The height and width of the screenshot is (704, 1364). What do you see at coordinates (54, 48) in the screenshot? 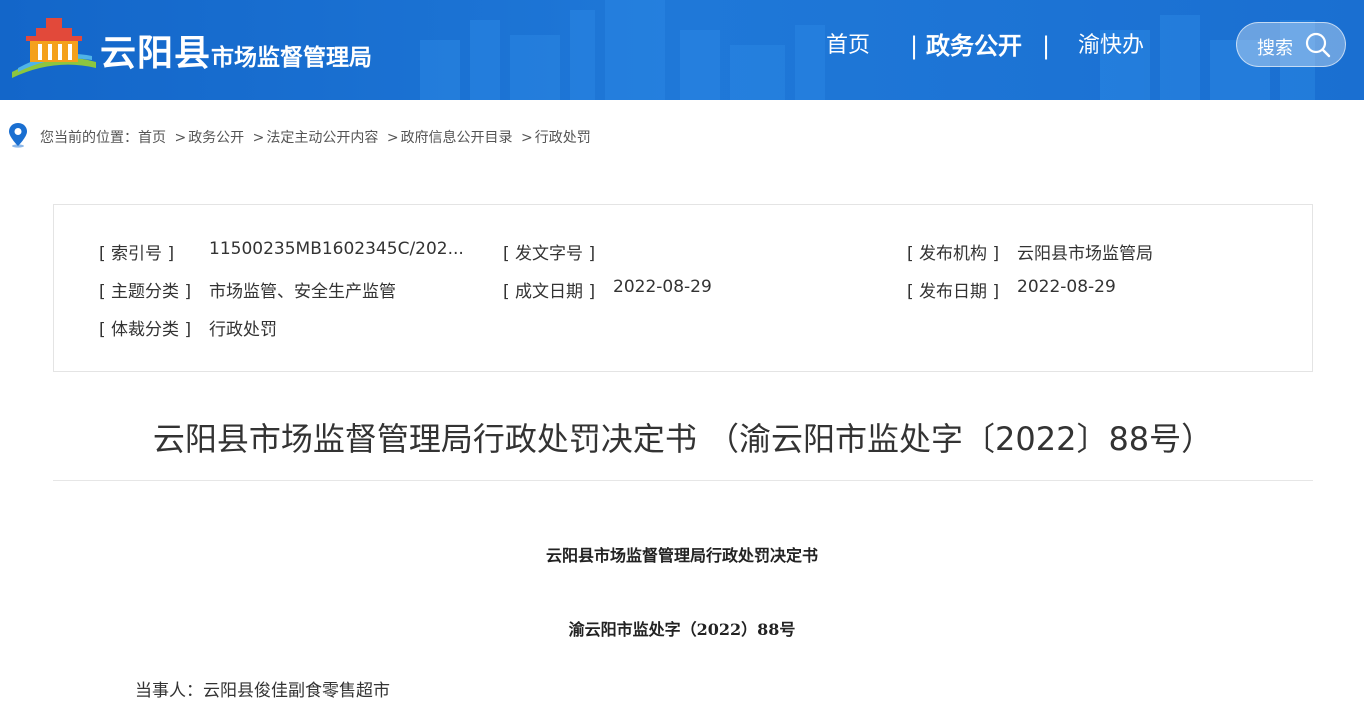
I see `county-logo` at bounding box center [54, 48].